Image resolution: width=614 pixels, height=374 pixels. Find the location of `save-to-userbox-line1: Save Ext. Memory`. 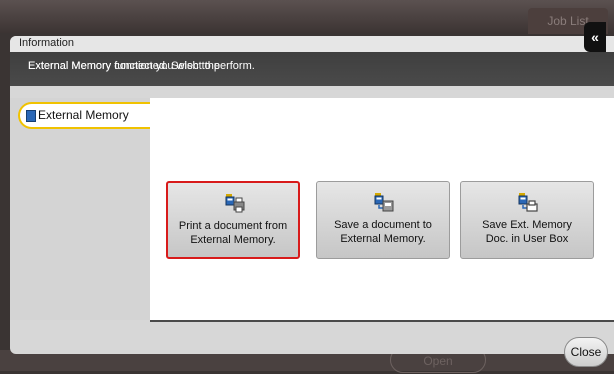

save-to-userbox-line1: Save Ext. Memory is located at coordinates (527, 225).